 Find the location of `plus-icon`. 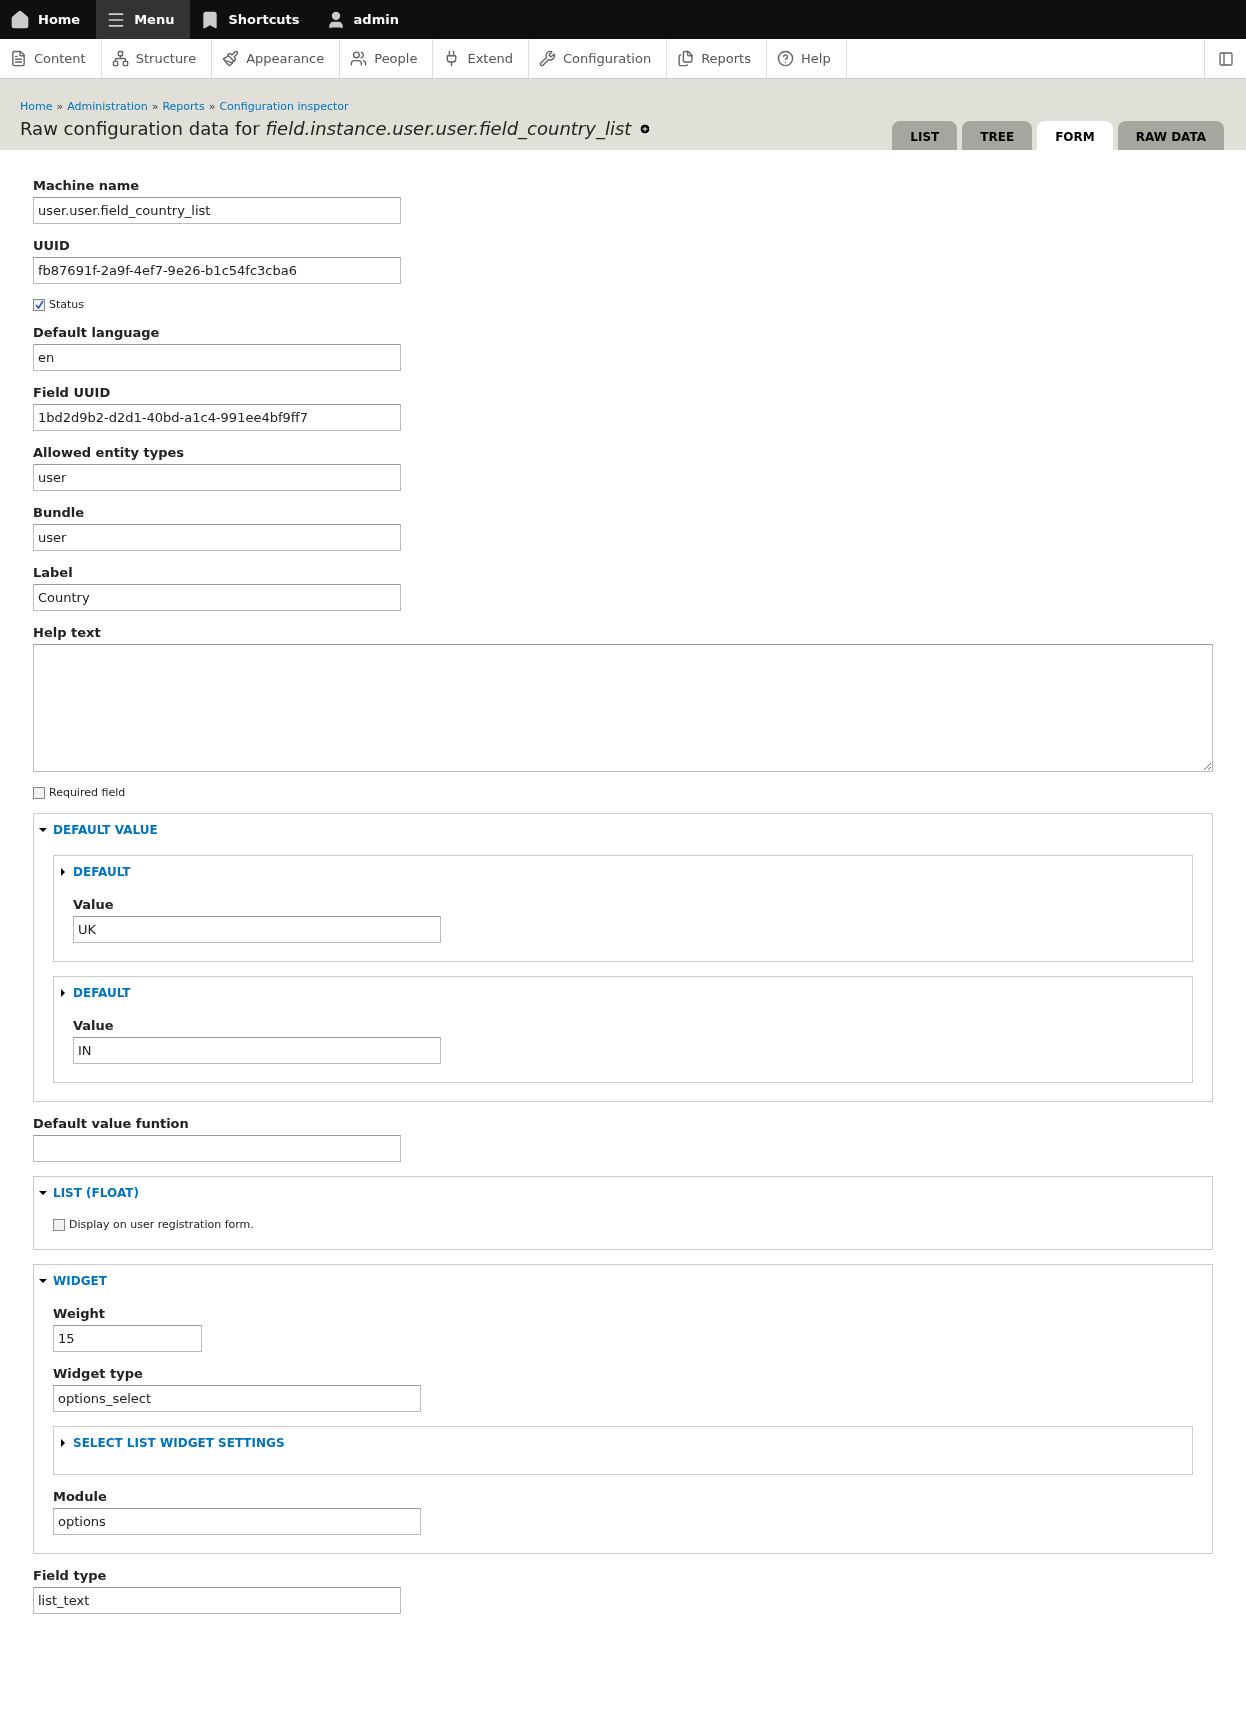

plus-icon is located at coordinates (645, 128).